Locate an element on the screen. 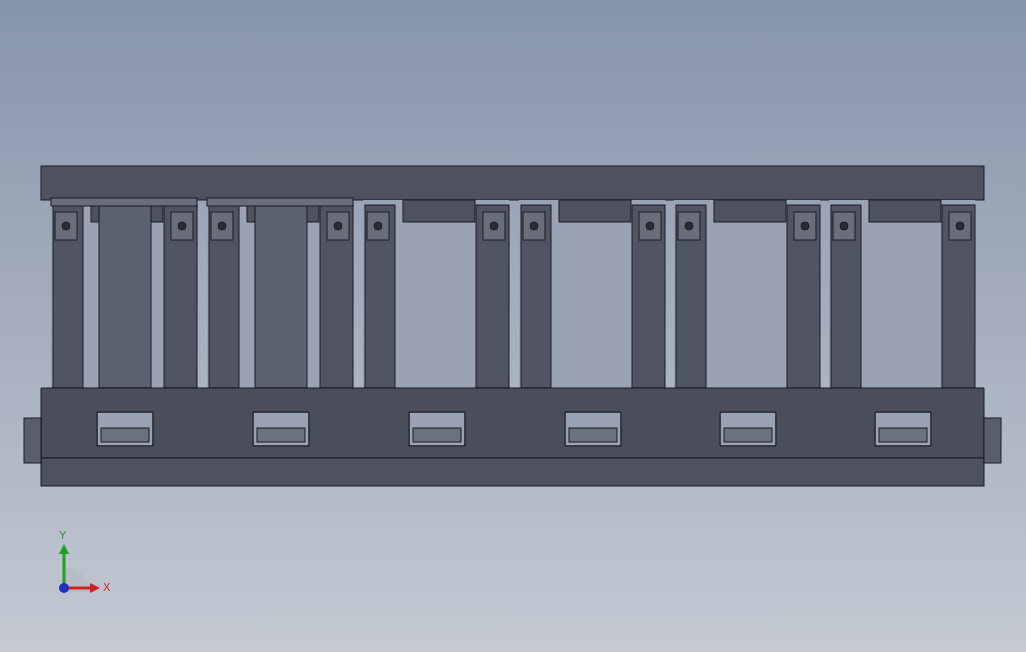  x-axis-label: X is located at coordinates (107, 587).